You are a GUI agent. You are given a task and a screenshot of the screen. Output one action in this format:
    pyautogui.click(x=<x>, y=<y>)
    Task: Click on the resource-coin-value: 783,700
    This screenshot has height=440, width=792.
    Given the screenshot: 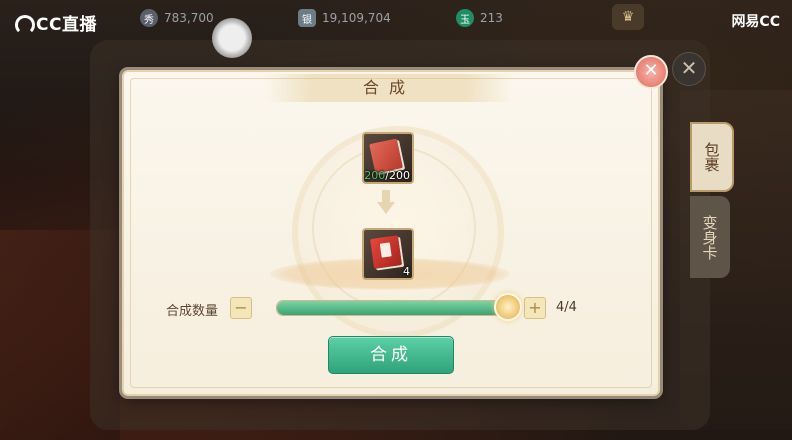 What is the action you would take?
    pyautogui.click(x=189, y=18)
    